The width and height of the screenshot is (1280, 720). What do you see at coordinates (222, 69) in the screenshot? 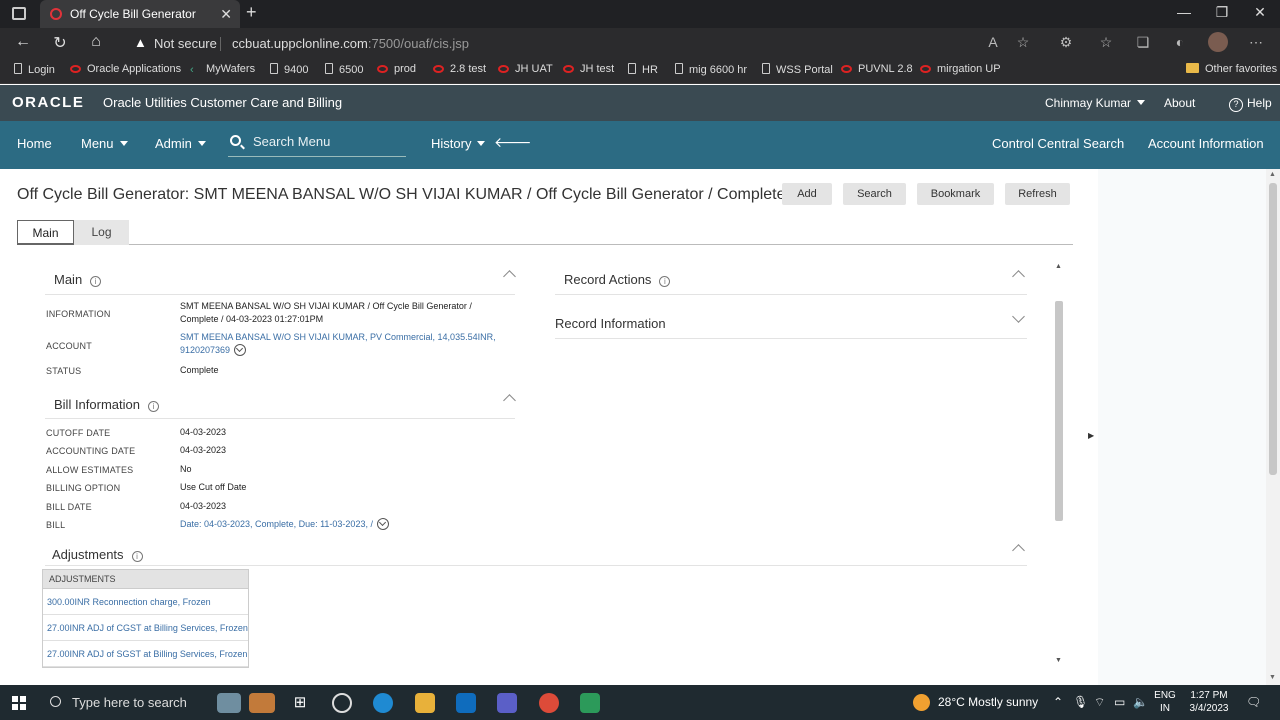
I see `bookmark-item: ‹ MyWafers` at bounding box center [222, 69].